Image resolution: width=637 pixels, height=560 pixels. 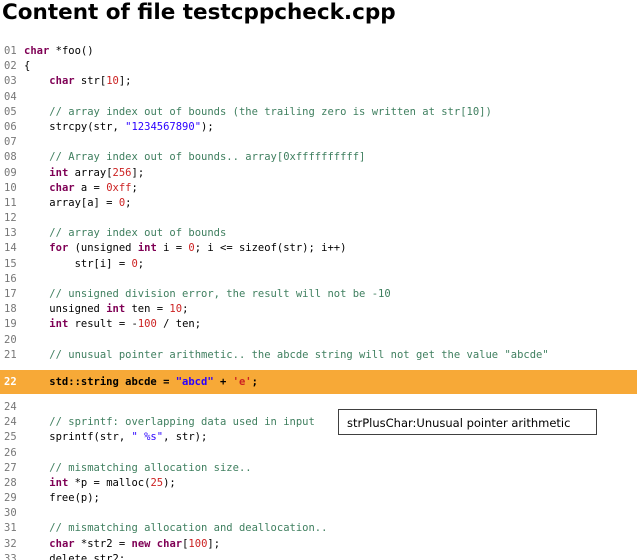 What do you see at coordinates (150, 467) in the screenshot?
I see `code-token-cmt: // mismatching allocation size..` at bounding box center [150, 467].